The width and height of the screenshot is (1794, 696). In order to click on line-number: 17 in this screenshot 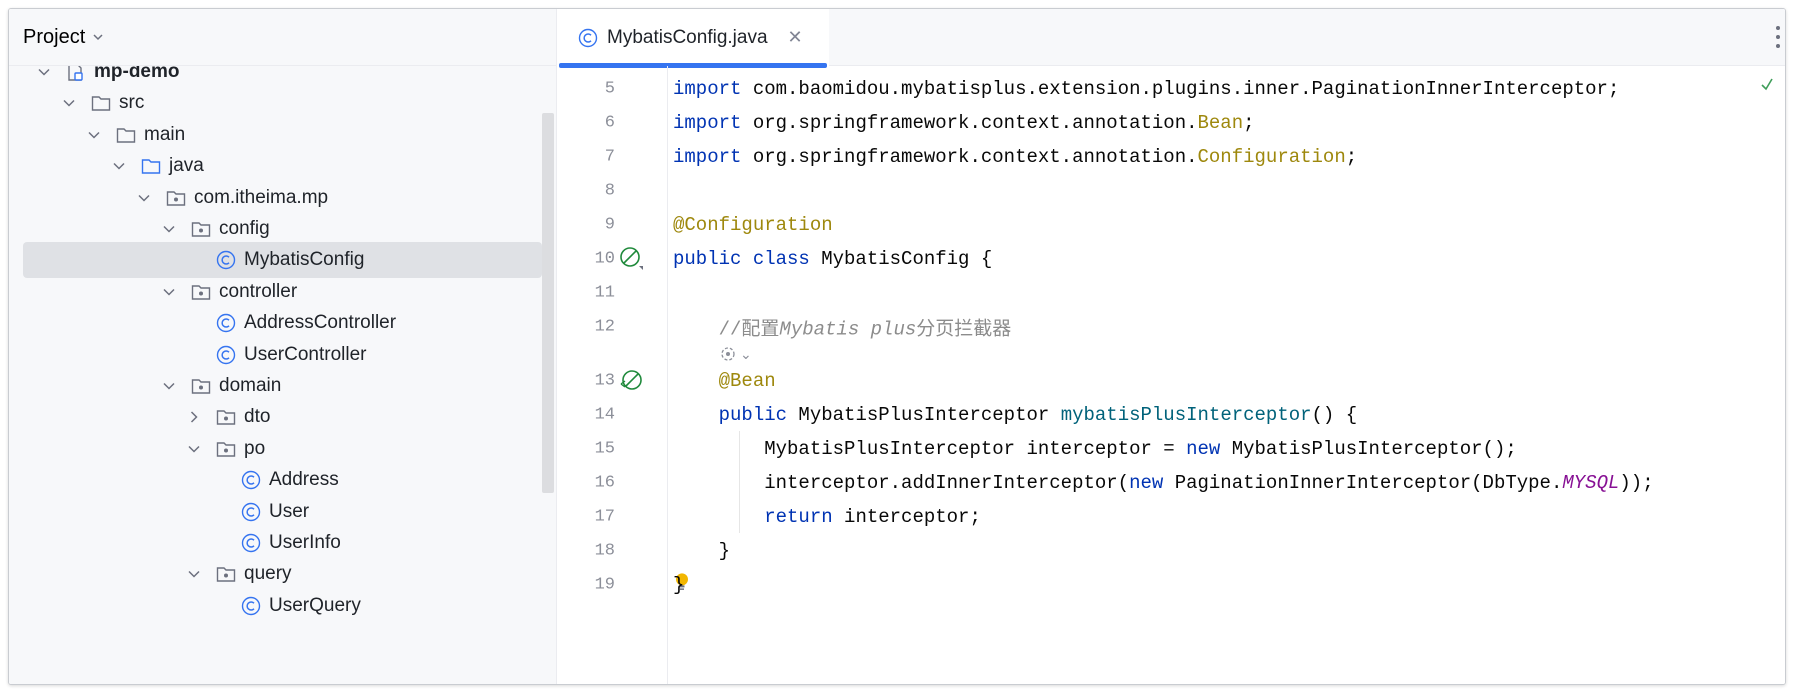, I will do `click(586, 517)`.